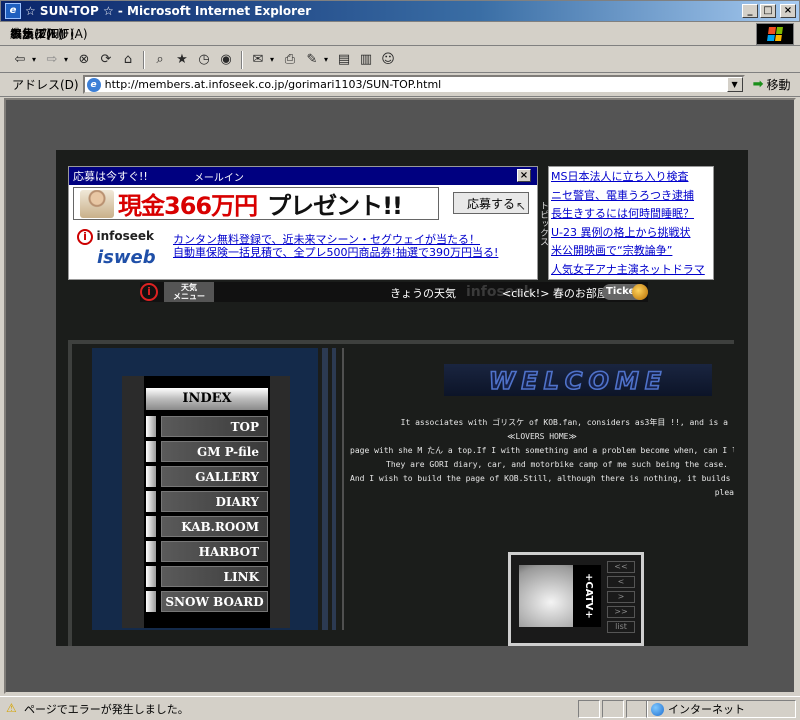 The height and width of the screenshot is (720, 800). Describe the element at coordinates (13, 708) in the screenshot. I see `warning-icon: ⚠` at that location.